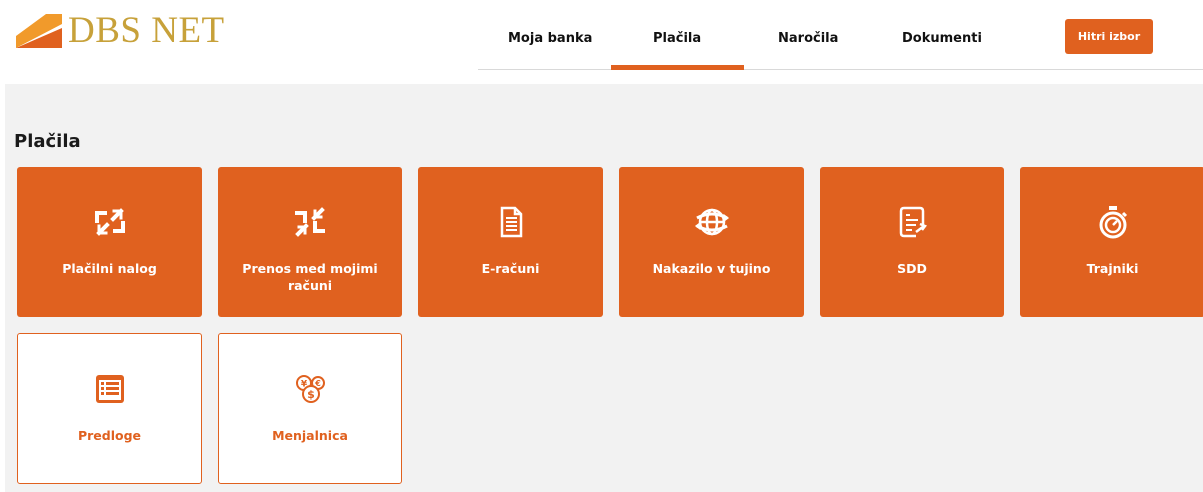  What do you see at coordinates (711, 268) in the screenshot?
I see `tile-label: Nakazilo v tujino` at bounding box center [711, 268].